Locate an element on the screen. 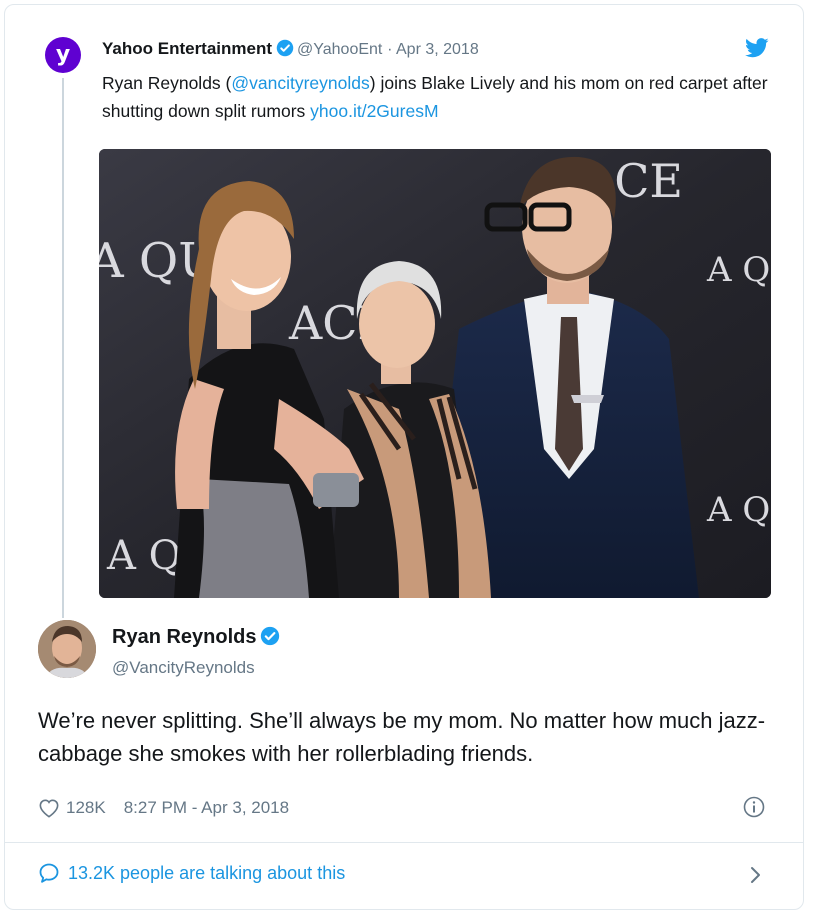 The height and width of the screenshot is (920, 822). yahoo-avatar: y is located at coordinates (63, 55).